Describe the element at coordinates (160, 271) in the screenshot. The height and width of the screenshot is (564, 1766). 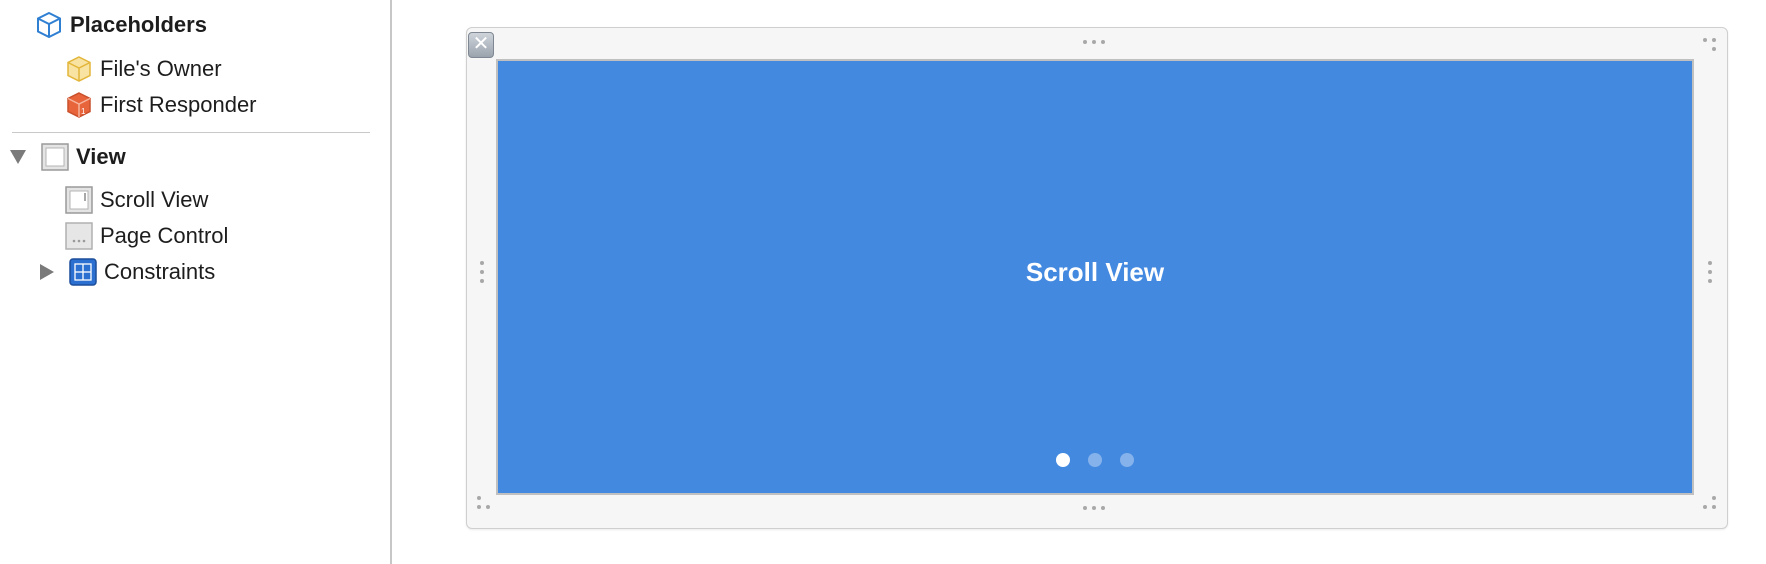
I see `outline-item-label: Constraints` at that location.